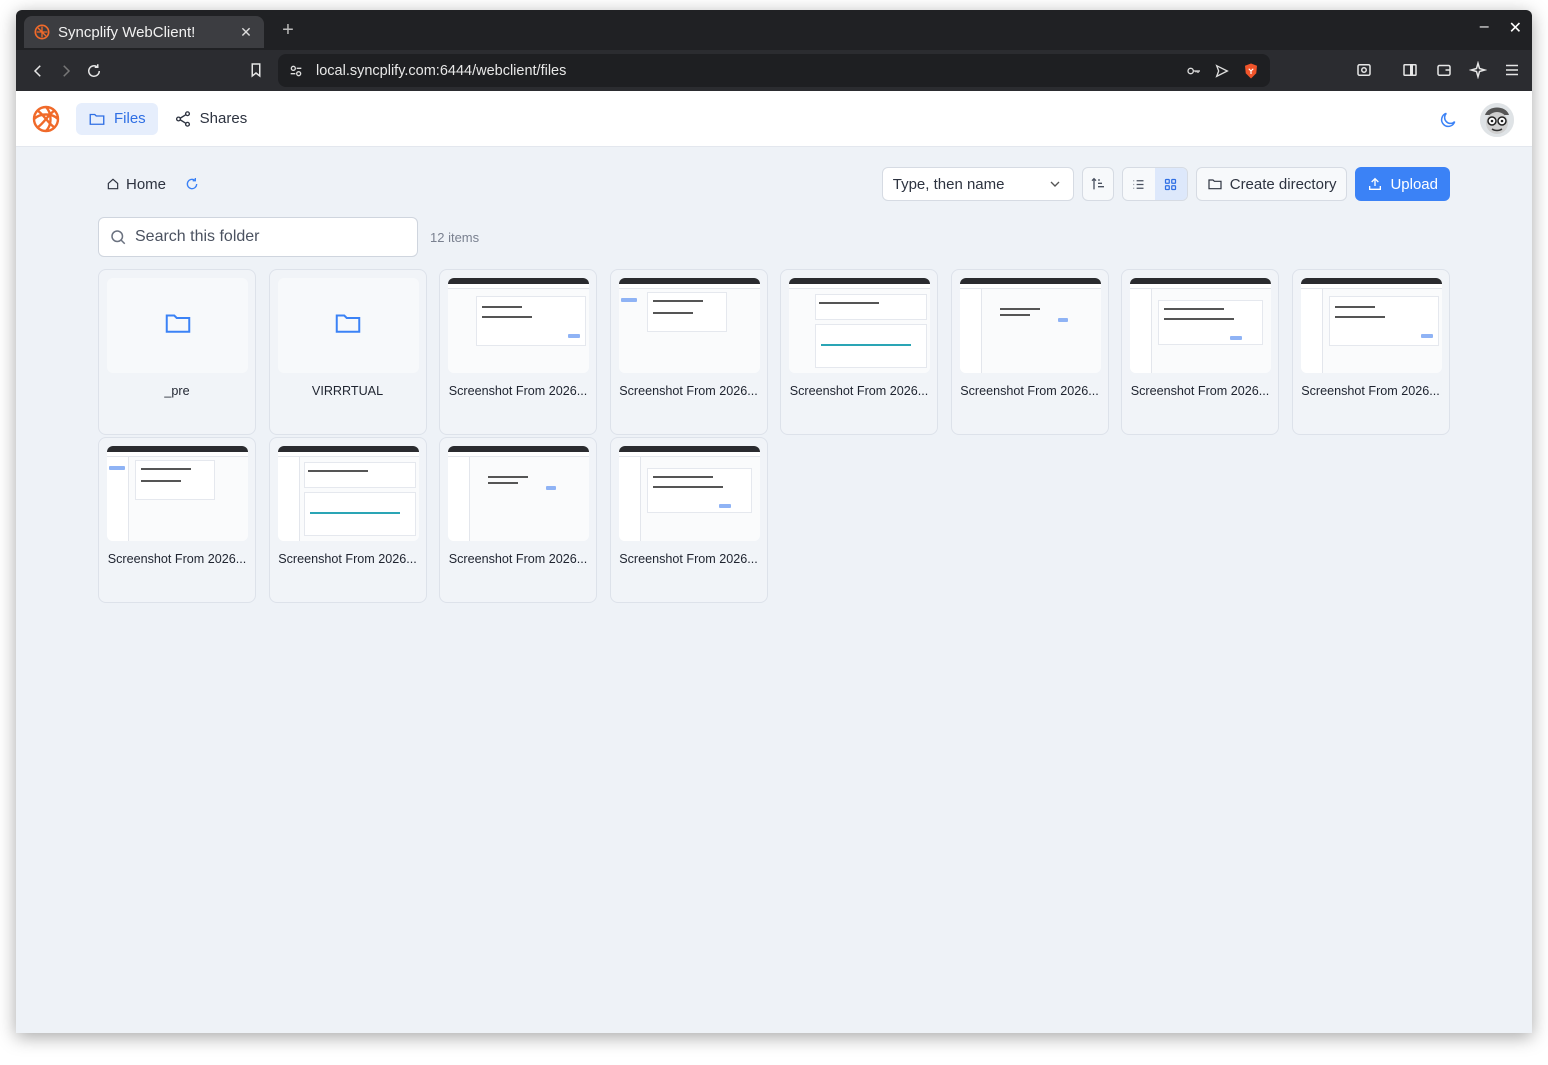 This screenshot has height=1065, width=1548. What do you see at coordinates (271, 237) in the screenshot?
I see `search-input` at bounding box center [271, 237].